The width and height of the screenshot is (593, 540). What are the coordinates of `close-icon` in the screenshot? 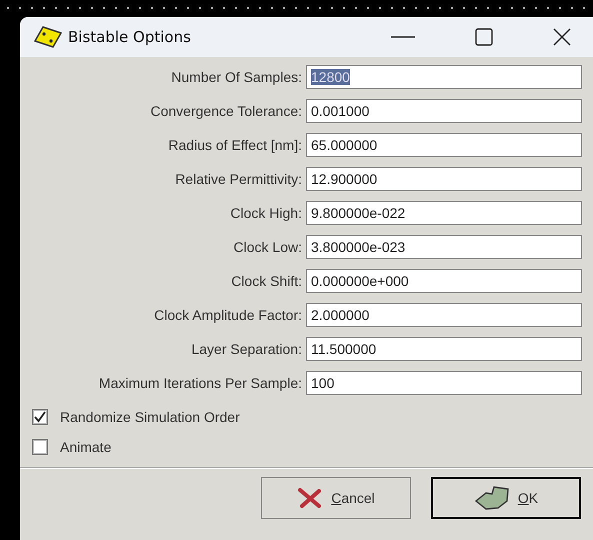 It's located at (562, 37).